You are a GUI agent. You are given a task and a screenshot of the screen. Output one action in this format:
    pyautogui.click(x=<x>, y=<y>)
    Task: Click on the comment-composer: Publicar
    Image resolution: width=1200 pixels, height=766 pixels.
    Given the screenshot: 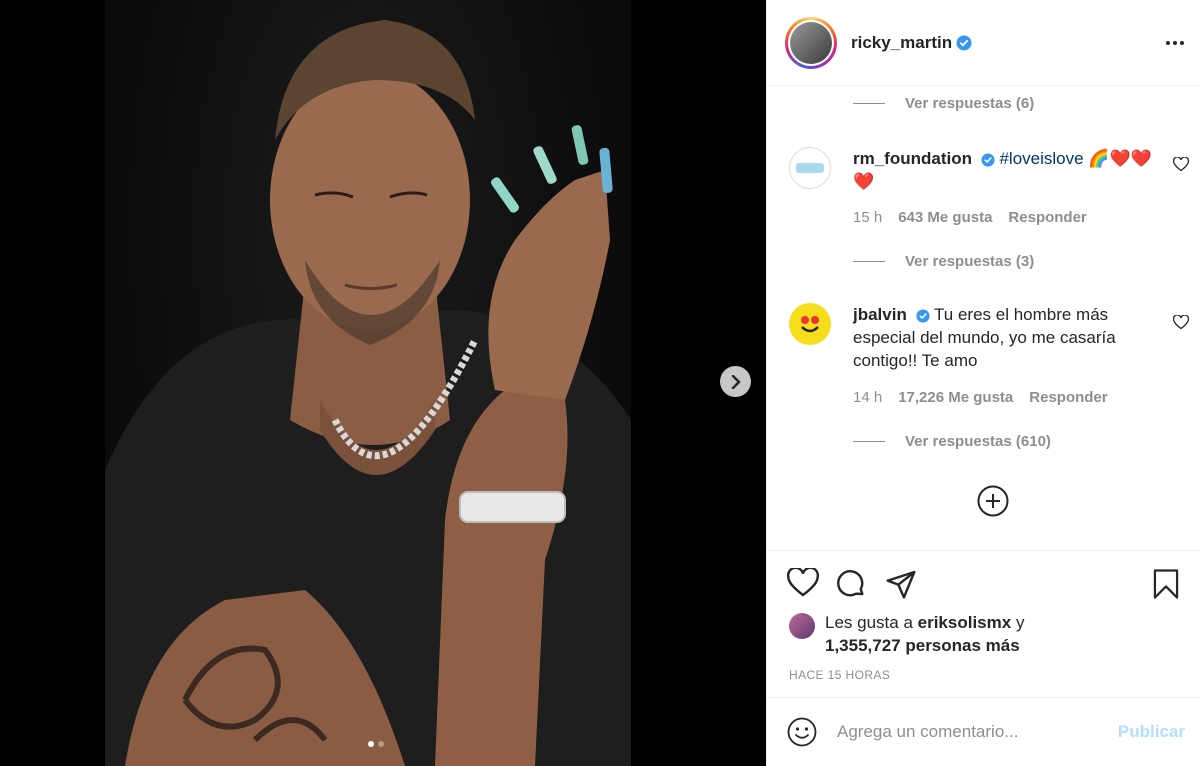 What is the action you would take?
    pyautogui.click(x=983, y=731)
    